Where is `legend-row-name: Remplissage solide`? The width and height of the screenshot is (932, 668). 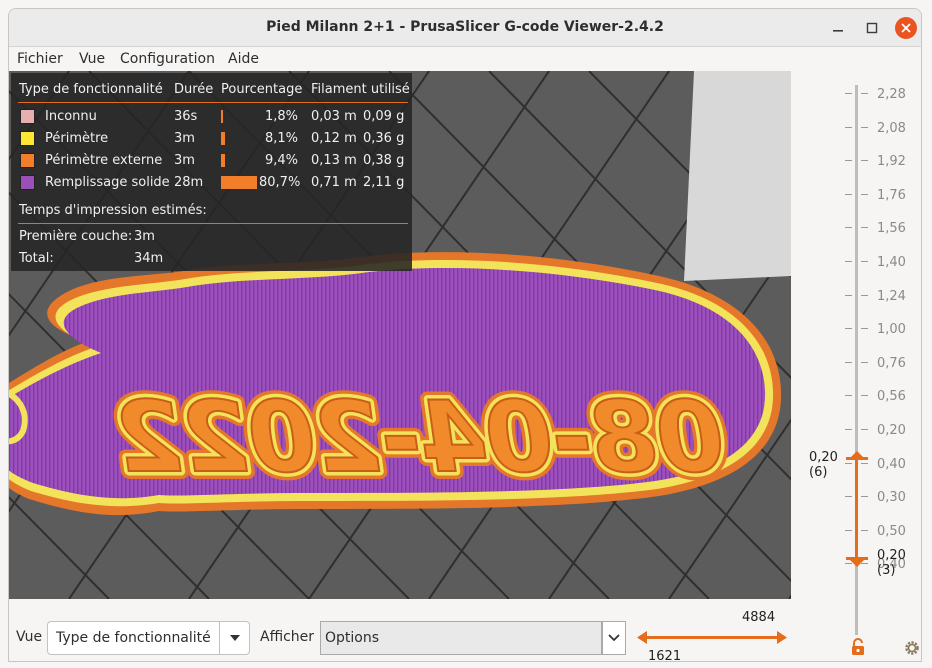 legend-row-name: Remplissage solide is located at coordinates (107, 182).